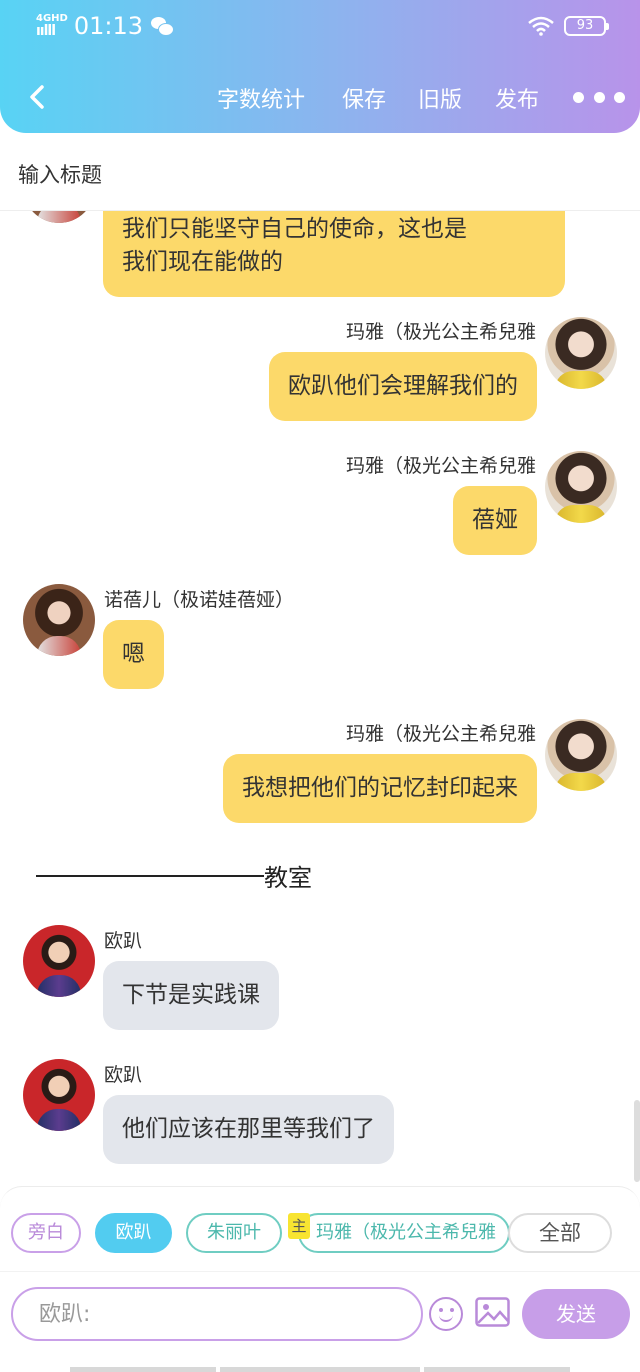  Describe the element at coordinates (133, 654) in the screenshot. I see `message-bubble: 嗯` at that location.